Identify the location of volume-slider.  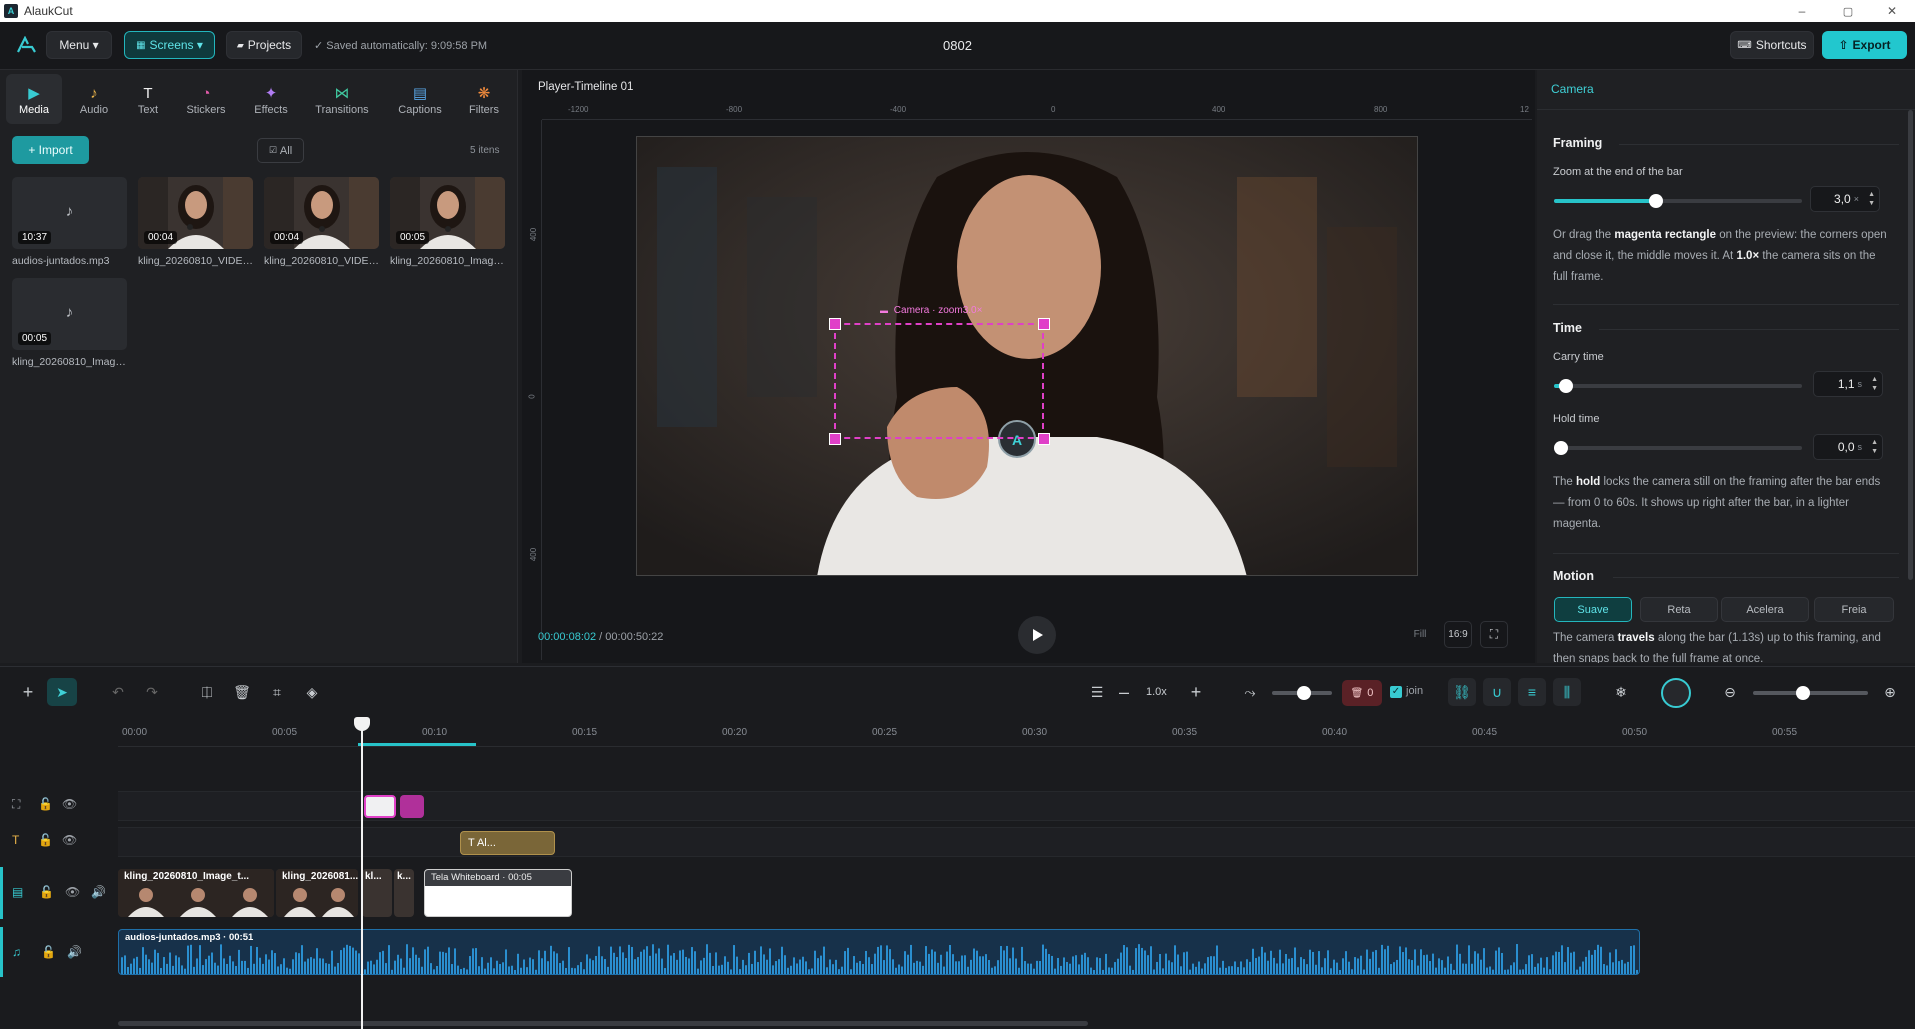
(1302, 693).